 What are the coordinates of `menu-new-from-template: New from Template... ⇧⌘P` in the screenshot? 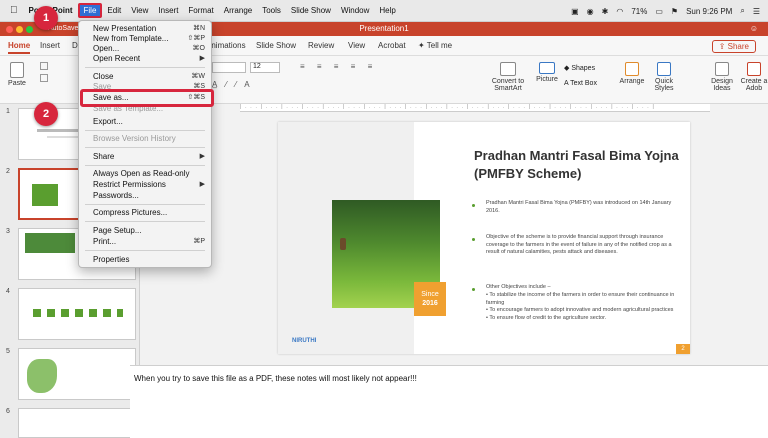 It's located at (145, 39).